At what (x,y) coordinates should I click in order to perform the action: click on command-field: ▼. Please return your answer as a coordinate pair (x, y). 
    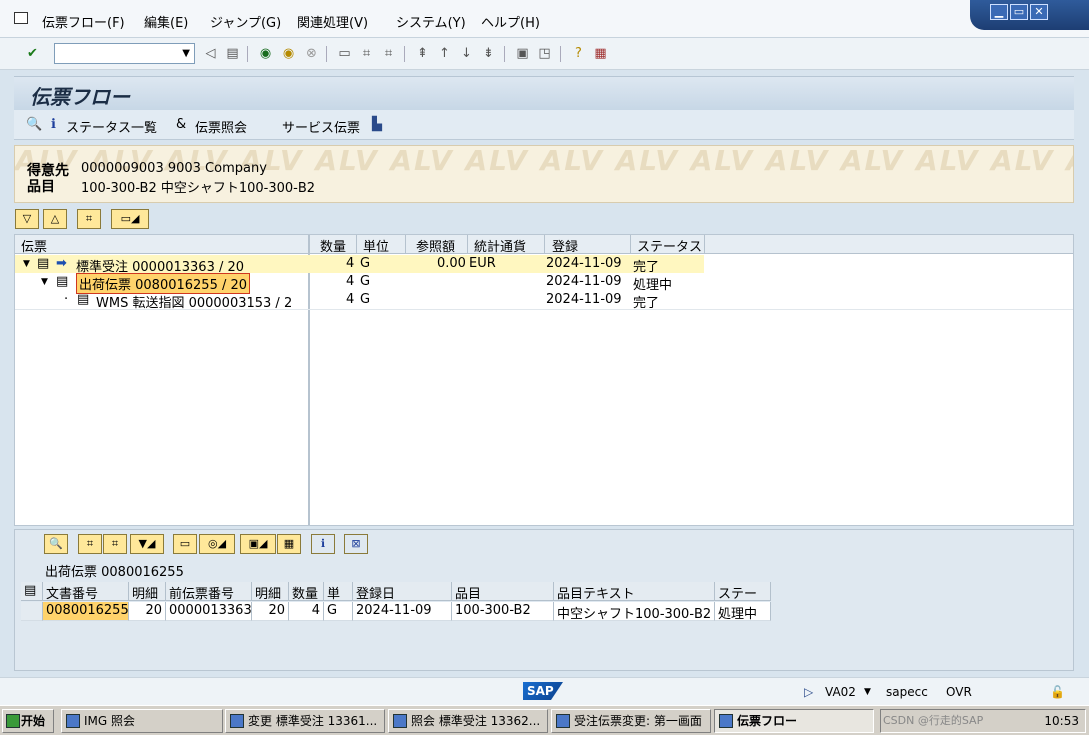
    Looking at the image, I should click on (124, 53).